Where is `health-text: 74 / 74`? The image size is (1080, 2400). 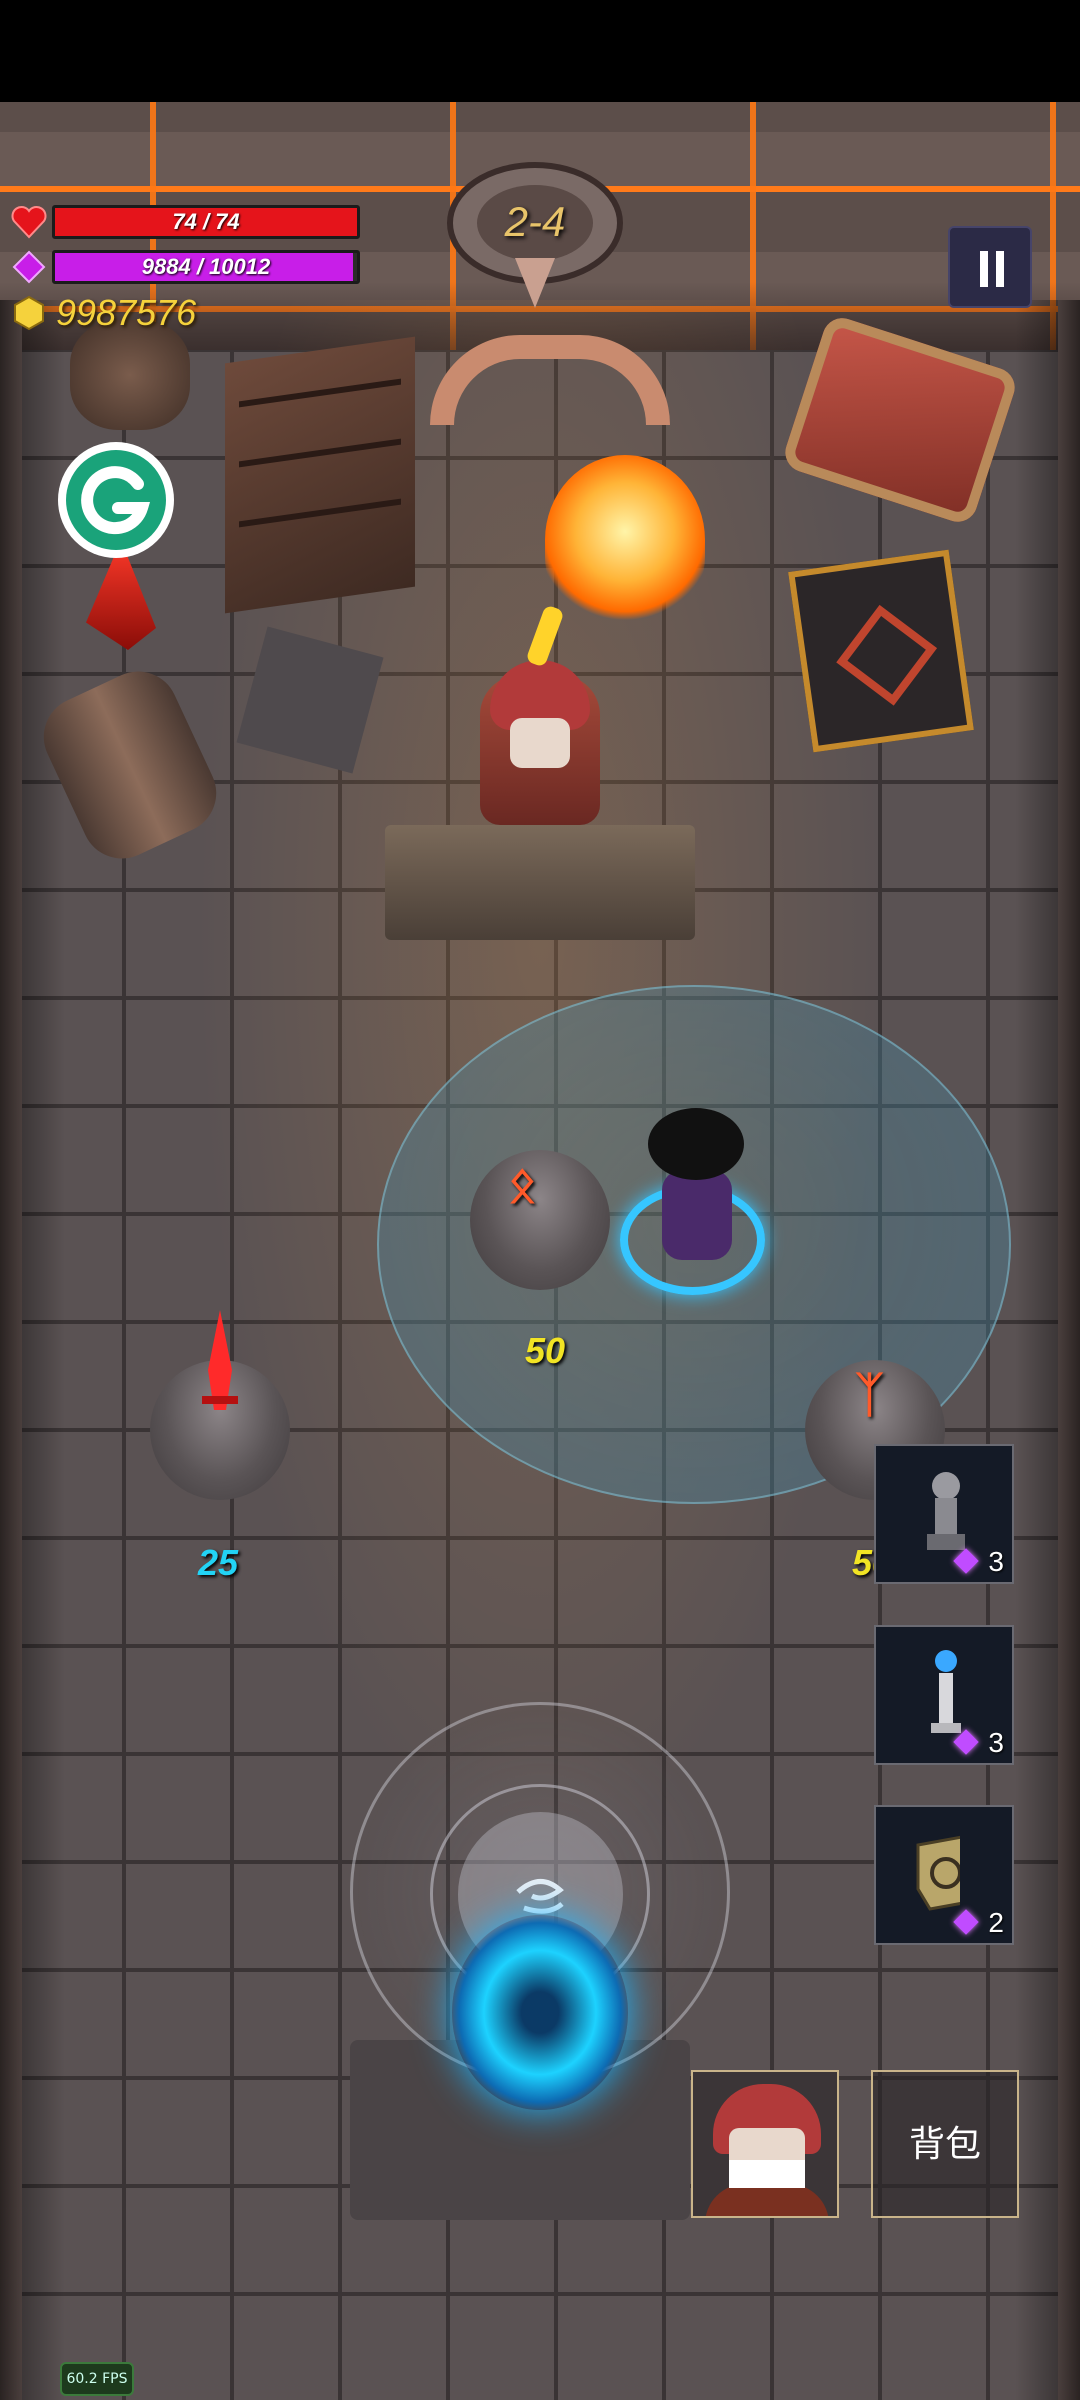
health-text: 74 / 74 is located at coordinates (206, 221).